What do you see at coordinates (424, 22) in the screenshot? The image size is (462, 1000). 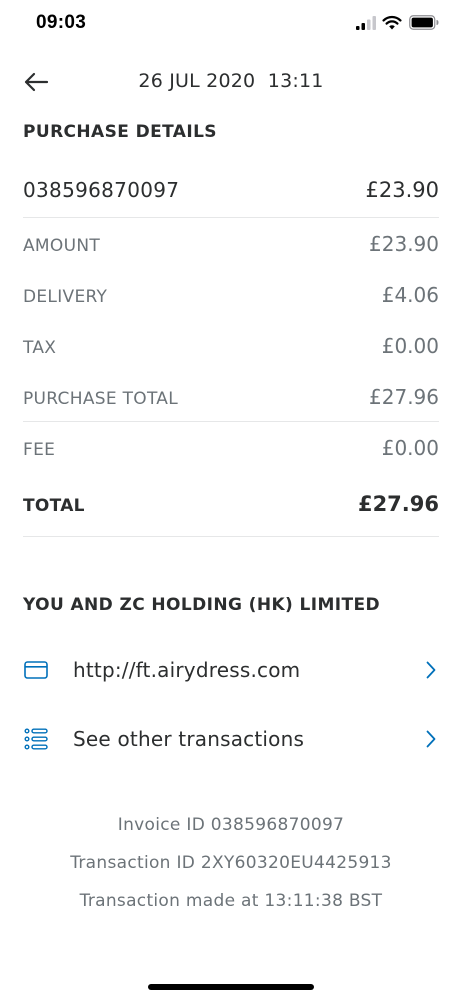 I see `battery-icon` at bounding box center [424, 22].